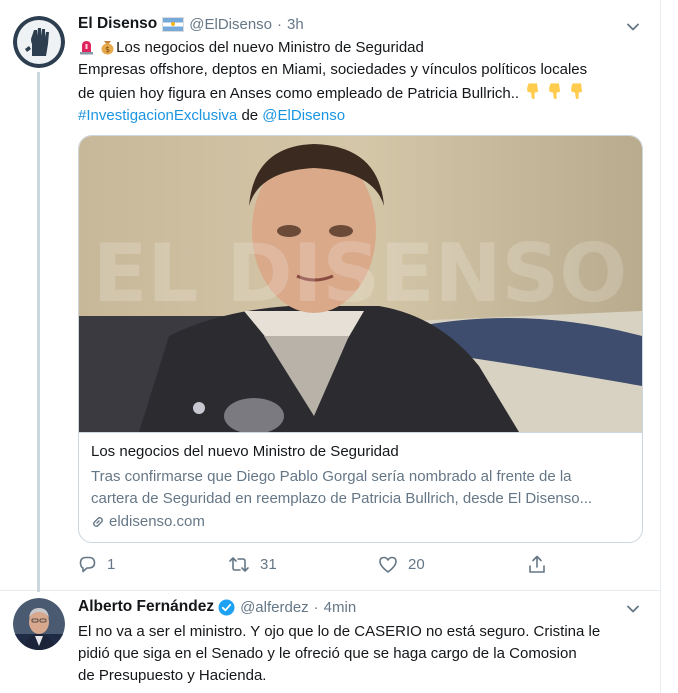 Image resolution: width=678 pixels, height=693 pixels. What do you see at coordinates (318, 566) in the screenshot?
I see `tweet-actions: 1 31 20` at bounding box center [318, 566].